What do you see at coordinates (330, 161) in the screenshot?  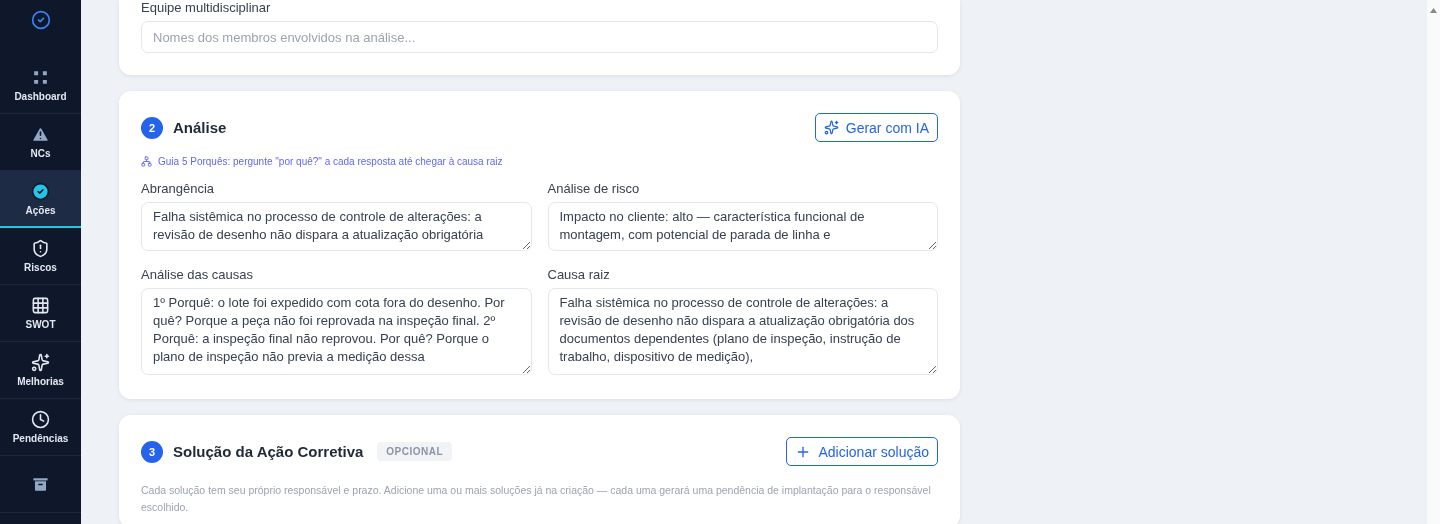 I see `guide-text: Guia 5 Porquês: pergunte "por quê?" a cada resposta até chegar à causa raiz` at bounding box center [330, 161].